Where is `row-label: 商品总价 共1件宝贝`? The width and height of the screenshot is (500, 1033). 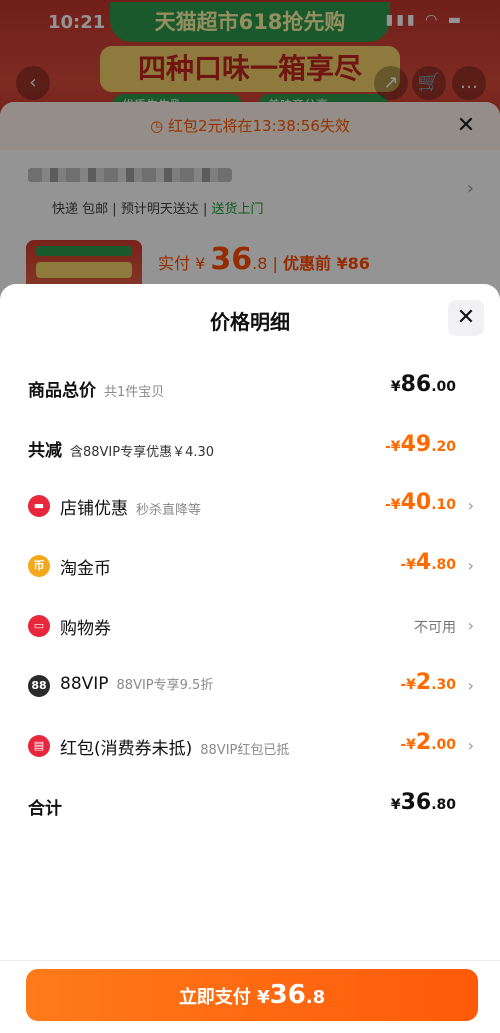 row-label: 商品总价 共1件宝贝 is located at coordinates (96, 391).